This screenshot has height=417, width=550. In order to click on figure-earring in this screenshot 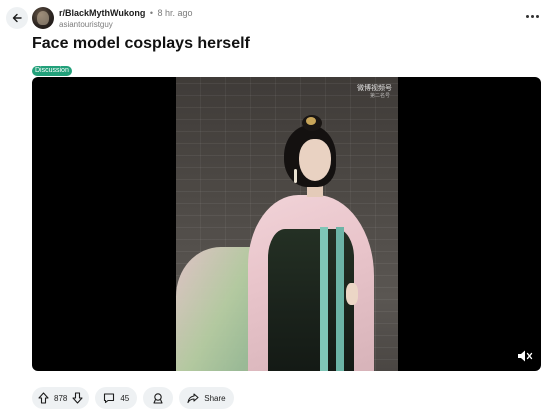, I will do `click(295, 176)`.